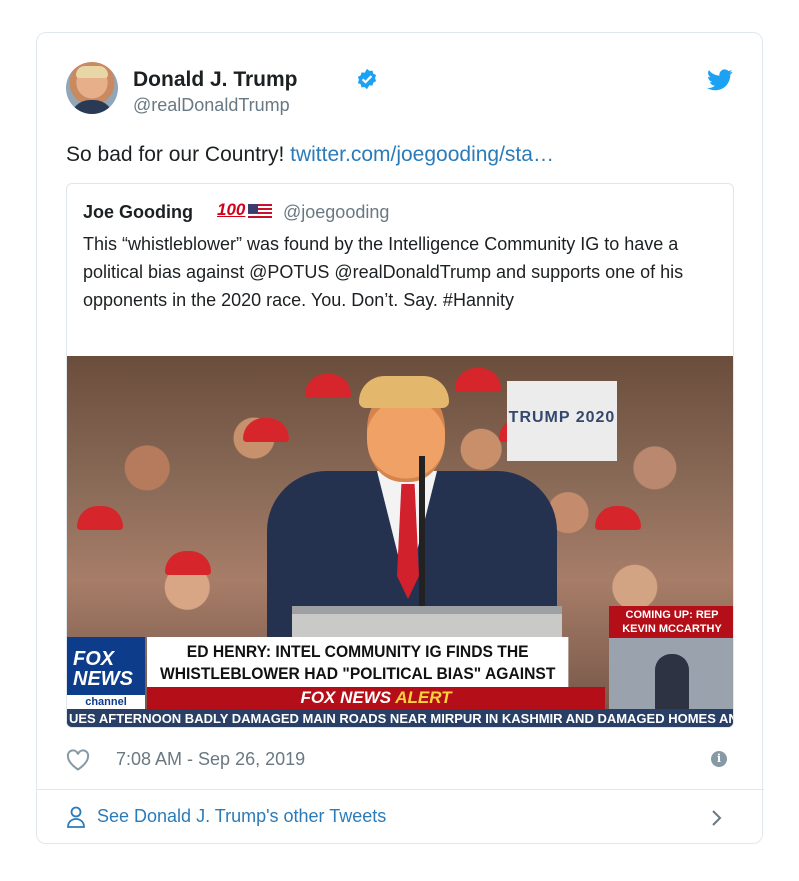  Describe the element at coordinates (175, 154) in the screenshot. I see `tweet-text: So bad for our Country!` at that location.